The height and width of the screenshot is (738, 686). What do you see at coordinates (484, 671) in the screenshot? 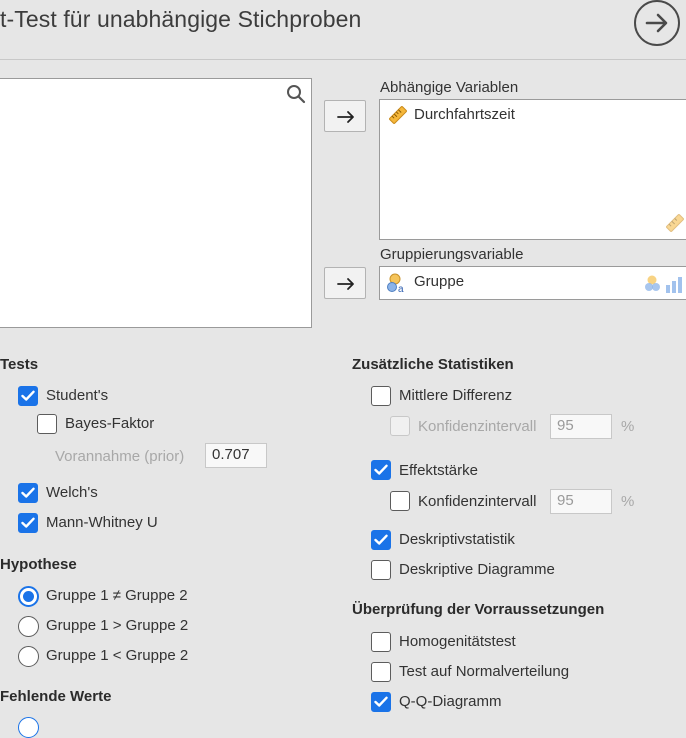
I see `normality-label: Test auf Normalverteilung` at bounding box center [484, 671].